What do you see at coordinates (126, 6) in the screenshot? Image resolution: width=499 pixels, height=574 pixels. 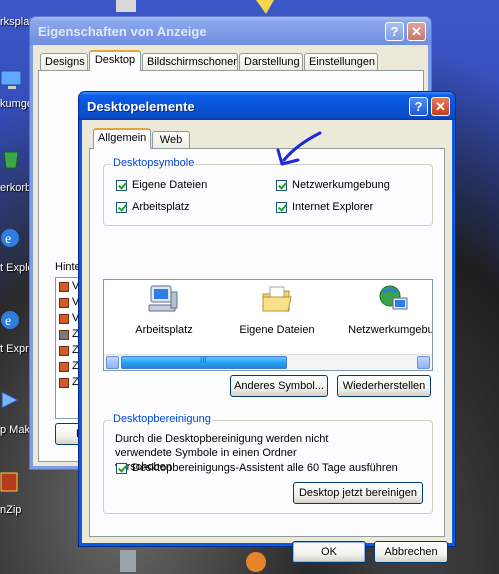 I see `shortcut-icon` at bounding box center [126, 6].